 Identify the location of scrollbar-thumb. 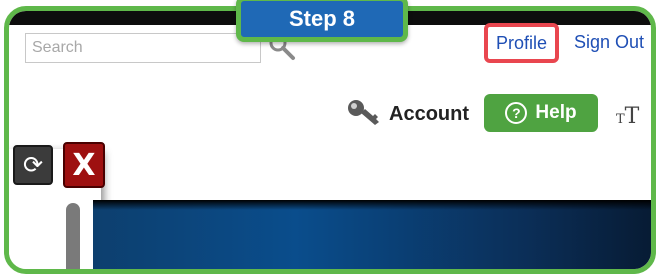
(73, 236).